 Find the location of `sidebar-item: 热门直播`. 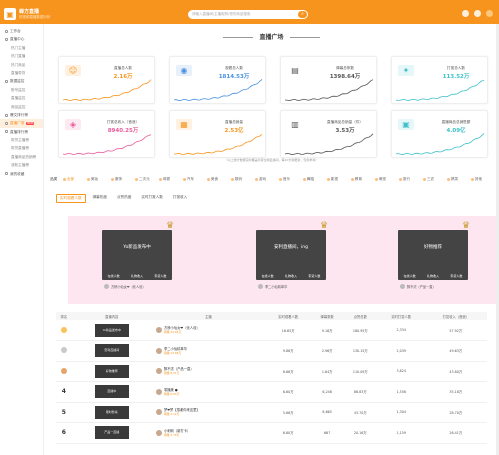

sidebar-item: 热门直播 is located at coordinates (21, 56).